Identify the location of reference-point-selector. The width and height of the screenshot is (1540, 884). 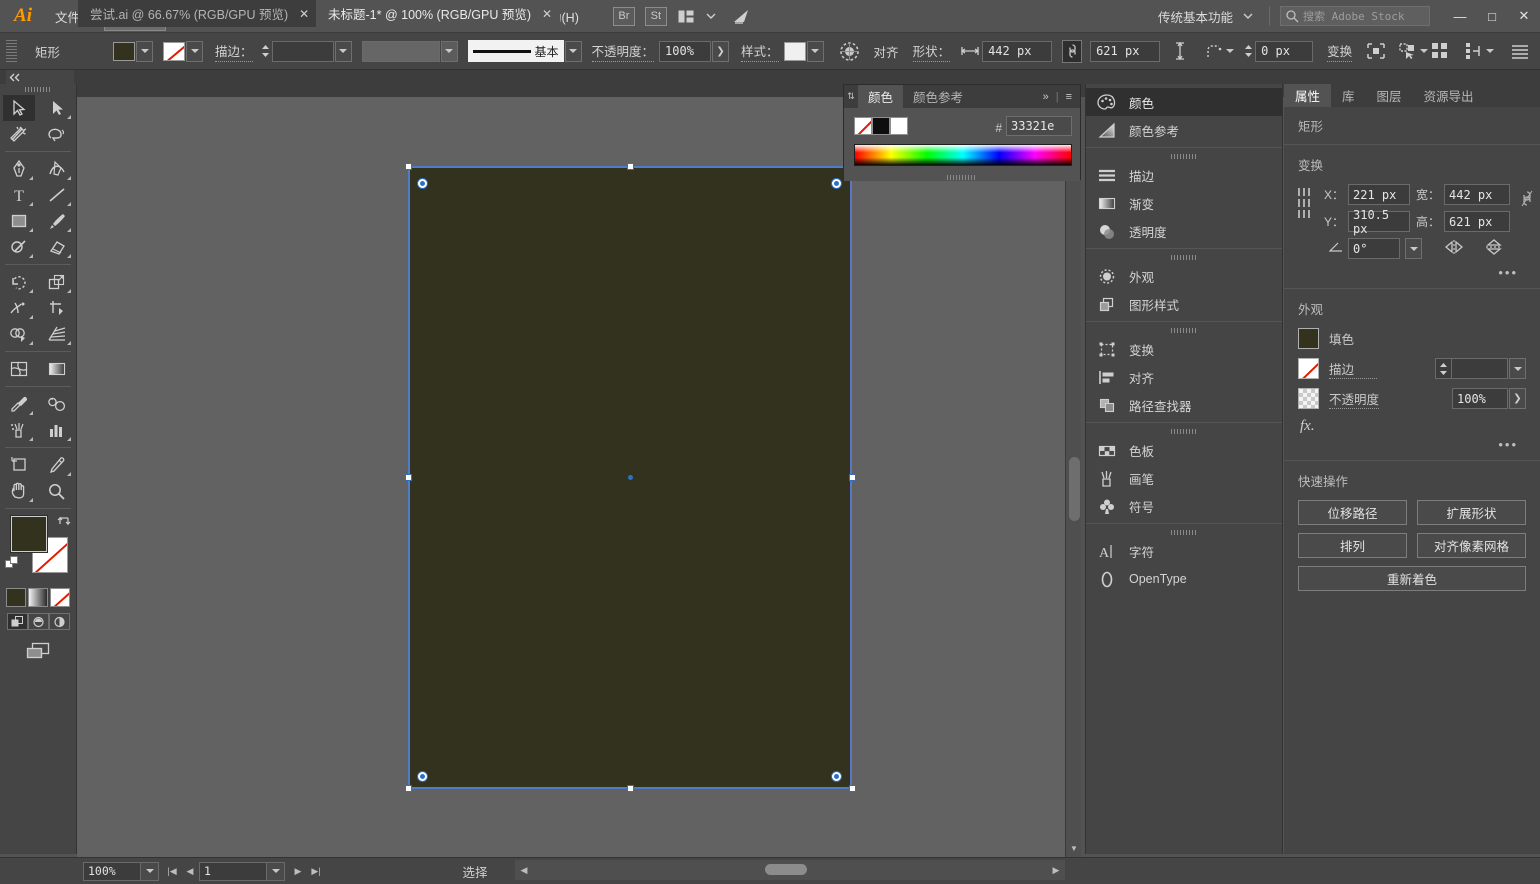
(1304, 203).